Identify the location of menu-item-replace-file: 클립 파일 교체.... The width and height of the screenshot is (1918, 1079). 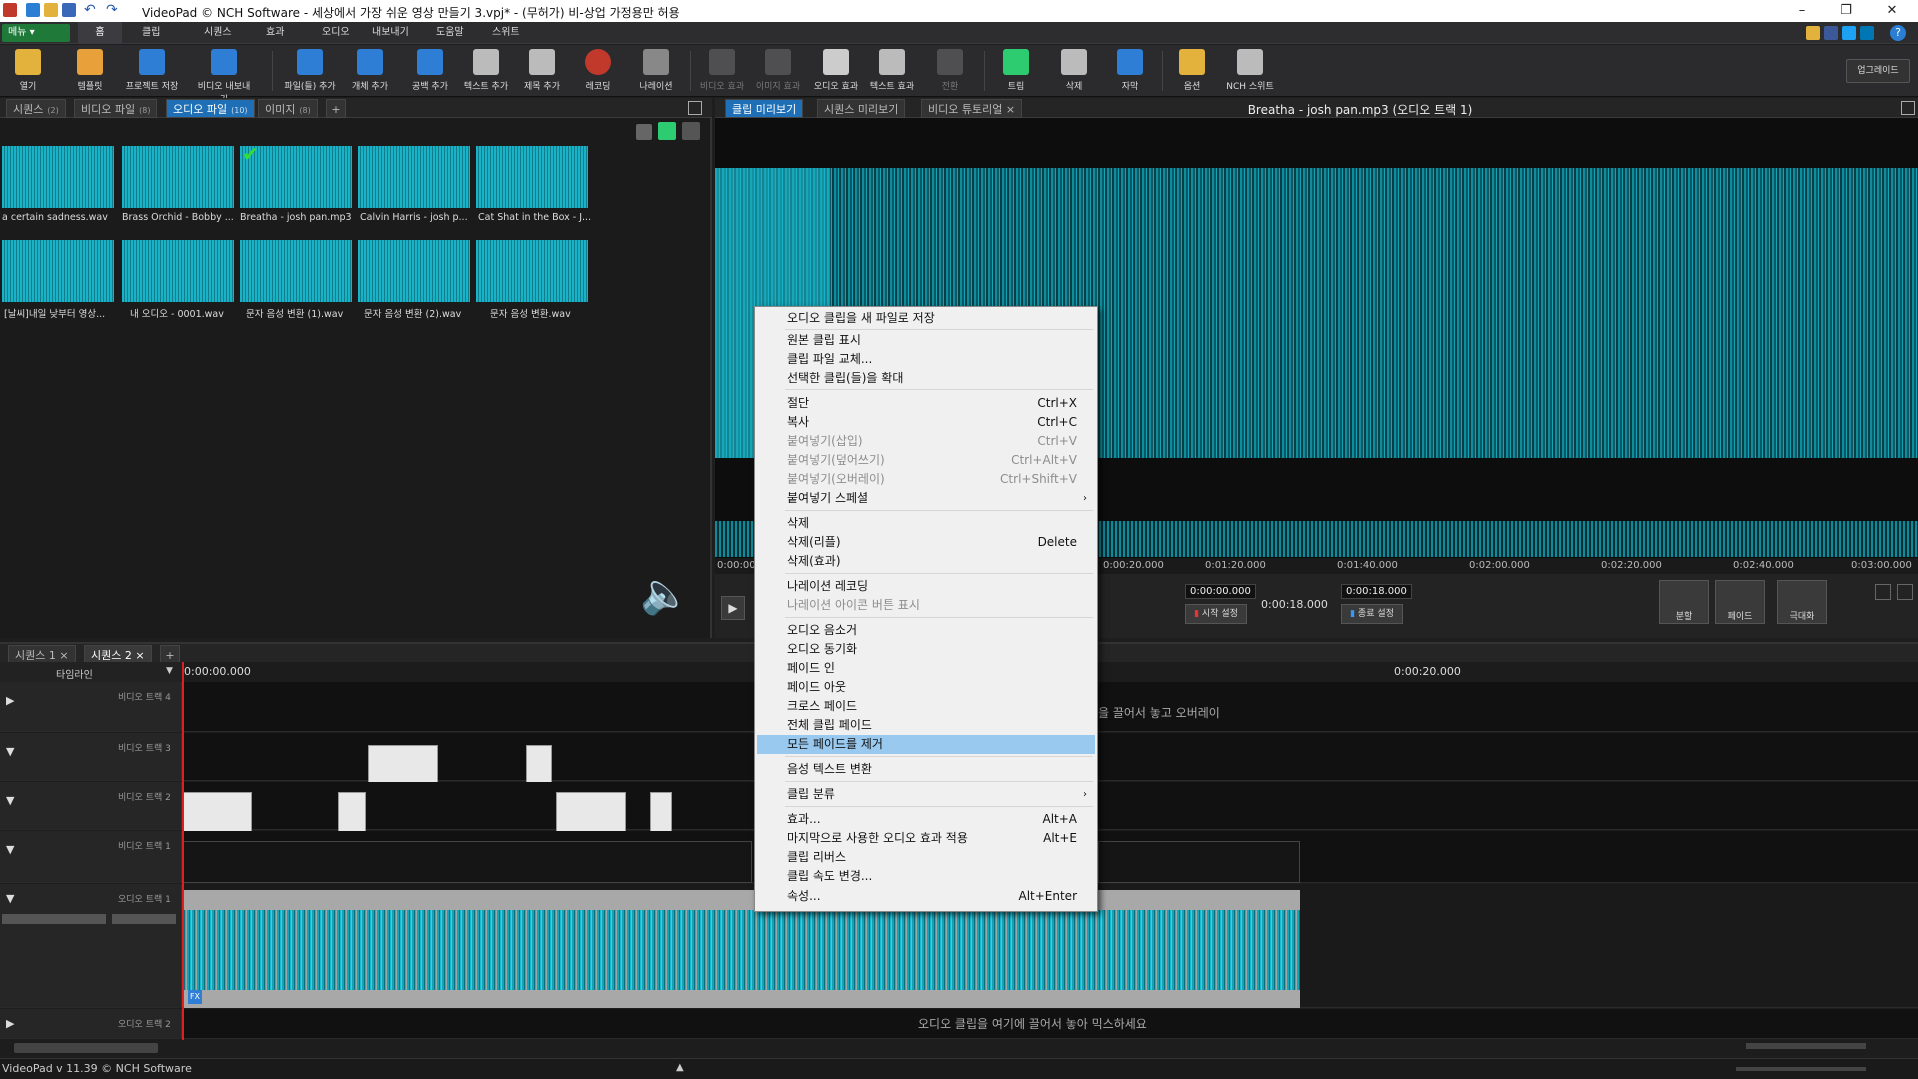
(926, 359).